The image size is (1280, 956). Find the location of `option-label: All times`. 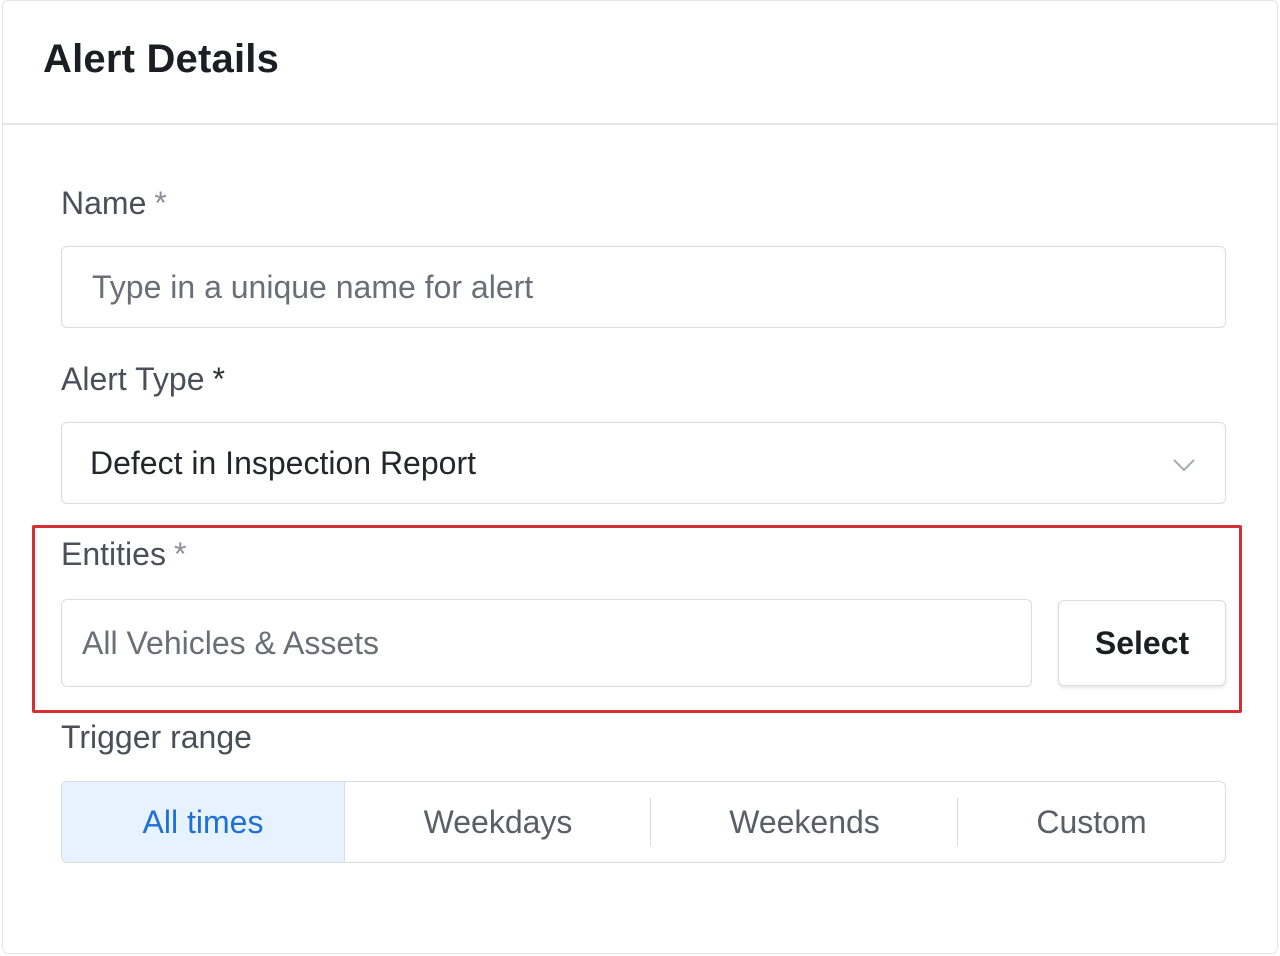

option-label: All times is located at coordinates (203, 821).